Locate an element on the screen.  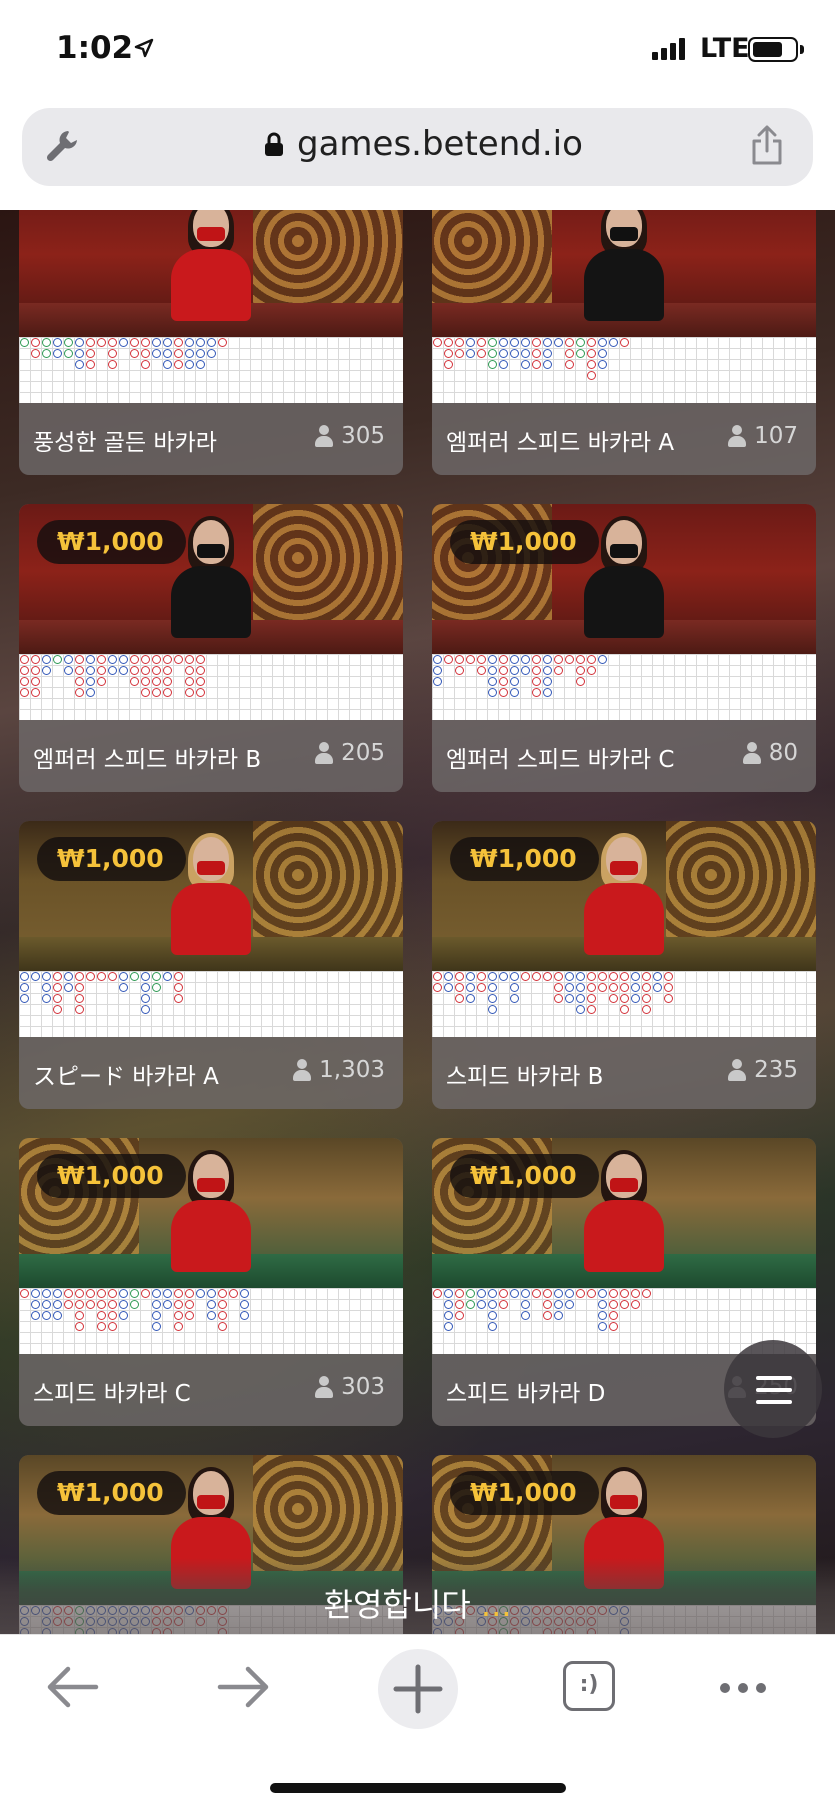
person-icon is located at coordinates (324, 436).